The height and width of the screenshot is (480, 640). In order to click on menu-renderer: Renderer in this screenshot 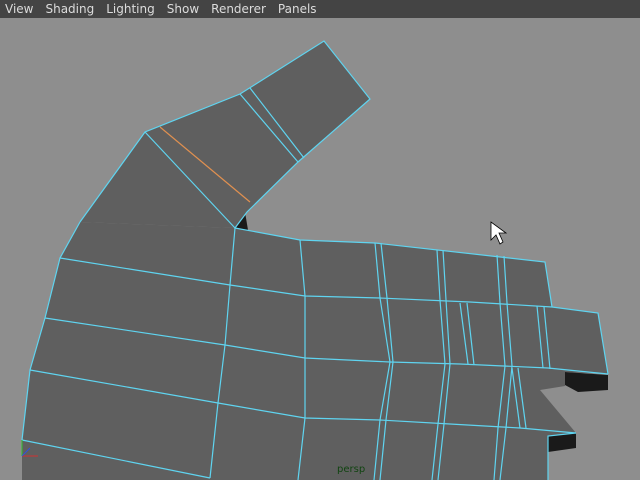, I will do `click(238, 9)`.